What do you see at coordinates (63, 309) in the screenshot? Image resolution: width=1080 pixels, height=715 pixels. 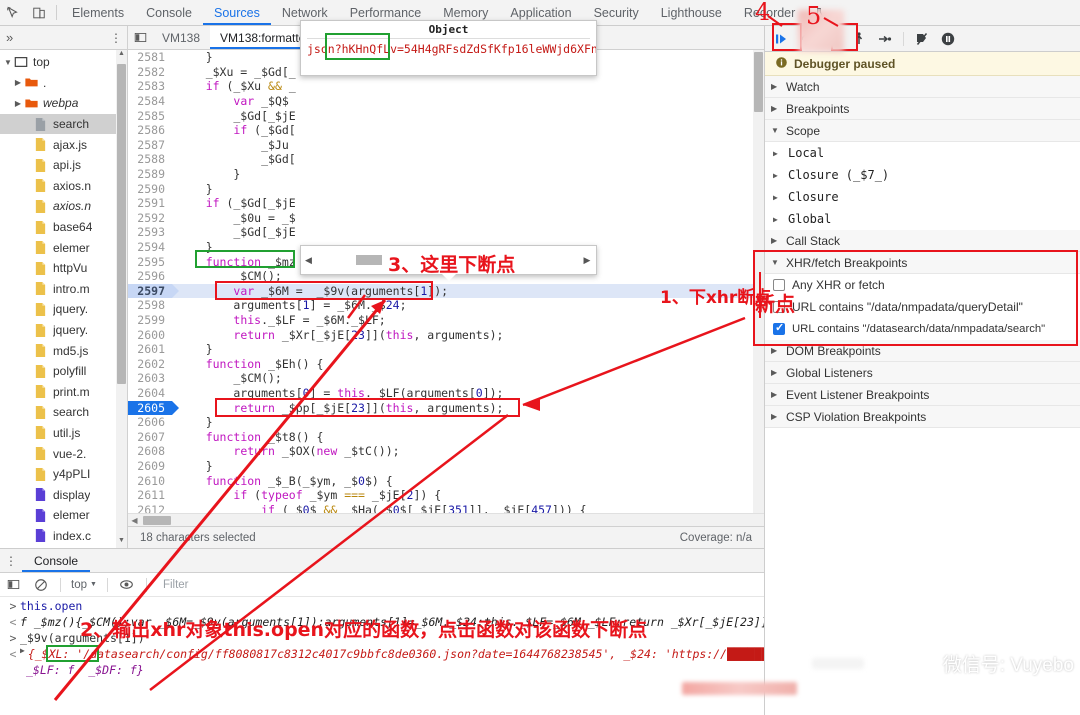 I see `tree-item-jquery-: jquery.` at bounding box center [63, 309].